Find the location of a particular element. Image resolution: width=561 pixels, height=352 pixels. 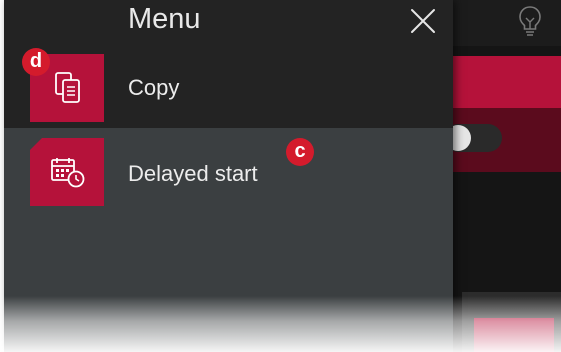

background-lower-area is located at coordinates (507, 231).